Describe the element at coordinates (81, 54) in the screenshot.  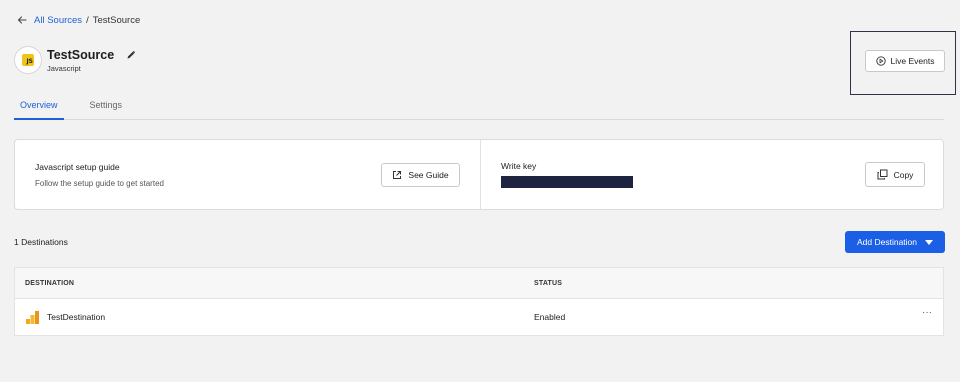
I see `source-name: TestSource` at that location.